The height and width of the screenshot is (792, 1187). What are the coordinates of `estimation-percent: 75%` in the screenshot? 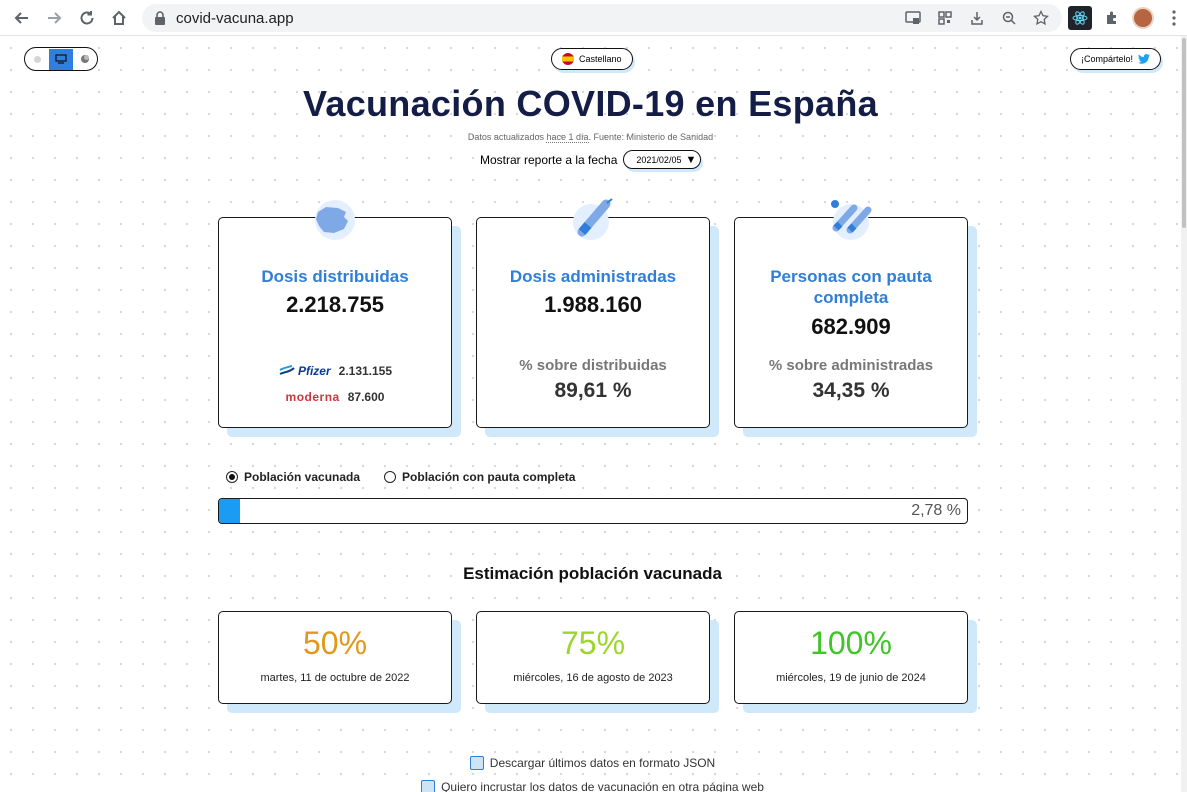 It's located at (593, 643).